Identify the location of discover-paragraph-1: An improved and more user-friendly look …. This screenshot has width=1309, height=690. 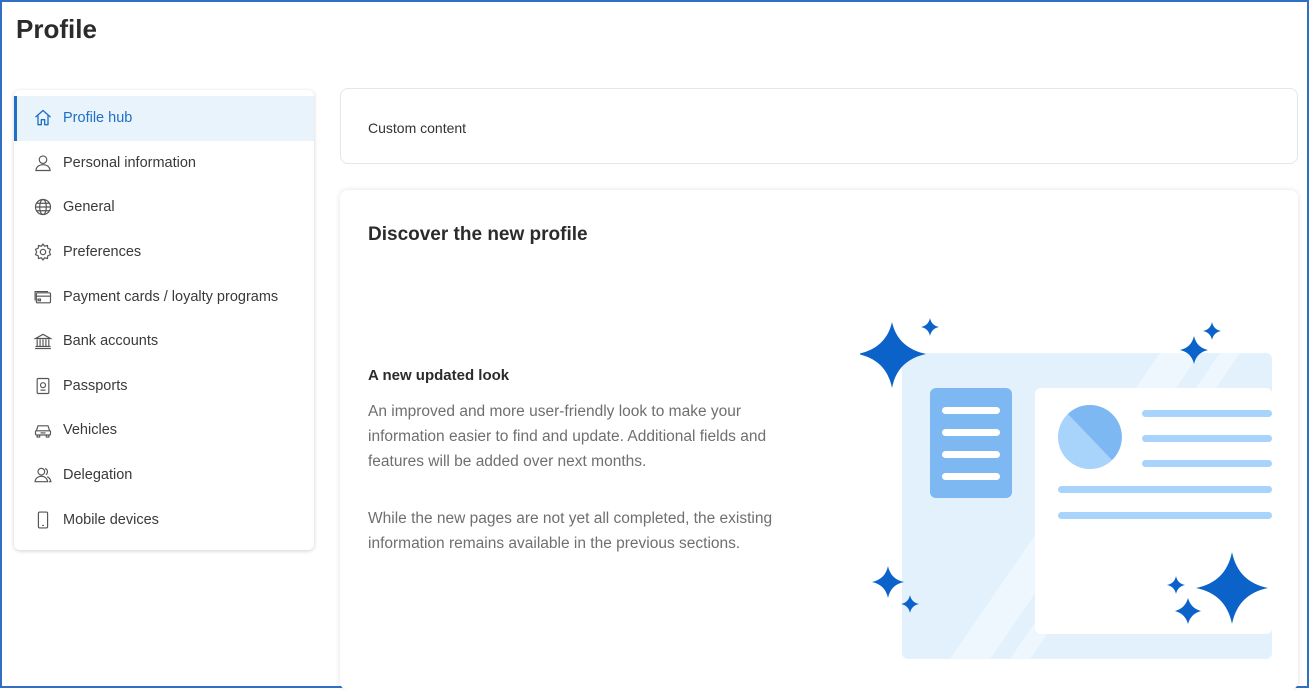
(567, 436).